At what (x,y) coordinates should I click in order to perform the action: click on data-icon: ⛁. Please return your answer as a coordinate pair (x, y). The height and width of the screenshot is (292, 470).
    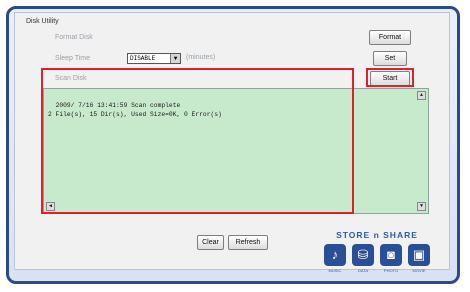
    Looking at the image, I should click on (363, 255).